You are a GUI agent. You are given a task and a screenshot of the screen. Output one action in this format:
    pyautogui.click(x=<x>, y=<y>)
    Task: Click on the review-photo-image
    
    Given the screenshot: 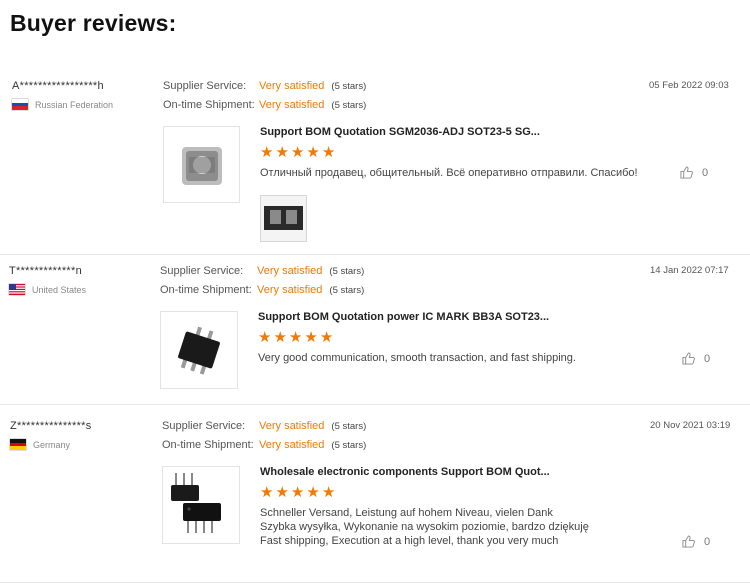 What is the action you would take?
    pyautogui.click(x=283, y=218)
    